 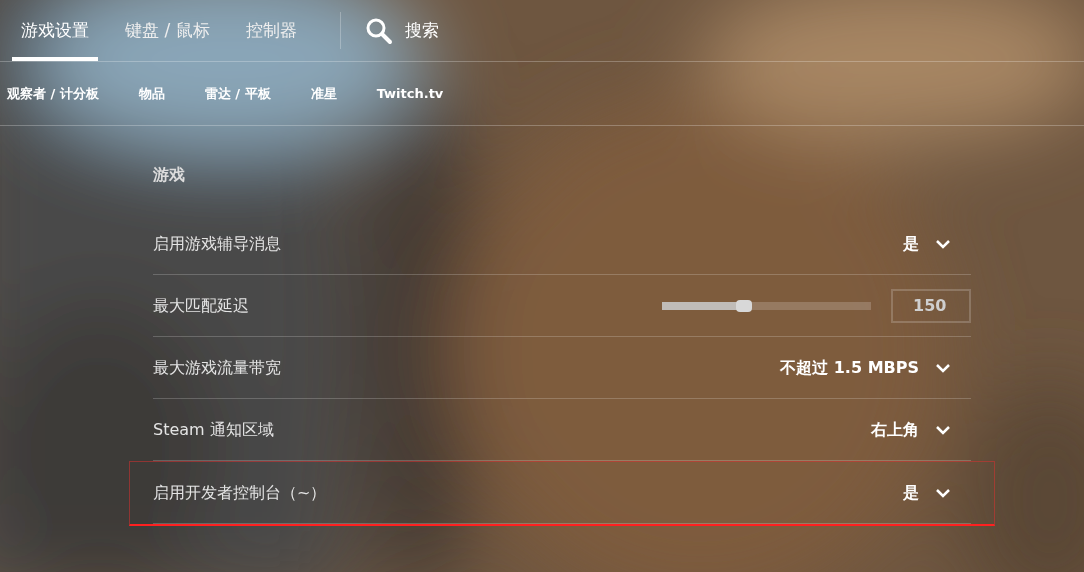 I want to click on setting-row: Steam 通知区域 右上角, so click(x=562, y=430).